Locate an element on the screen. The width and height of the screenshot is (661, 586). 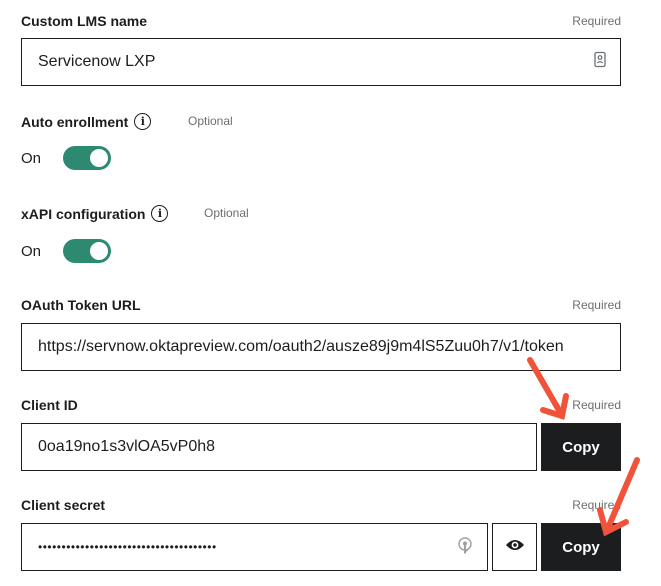
client-id-copy-button: Copy is located at coordinates (581, 447).